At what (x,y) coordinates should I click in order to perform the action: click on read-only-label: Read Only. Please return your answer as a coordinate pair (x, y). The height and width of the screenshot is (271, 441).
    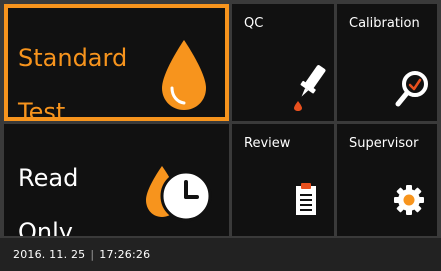
    Looking at the image, I should click on (48, 187).